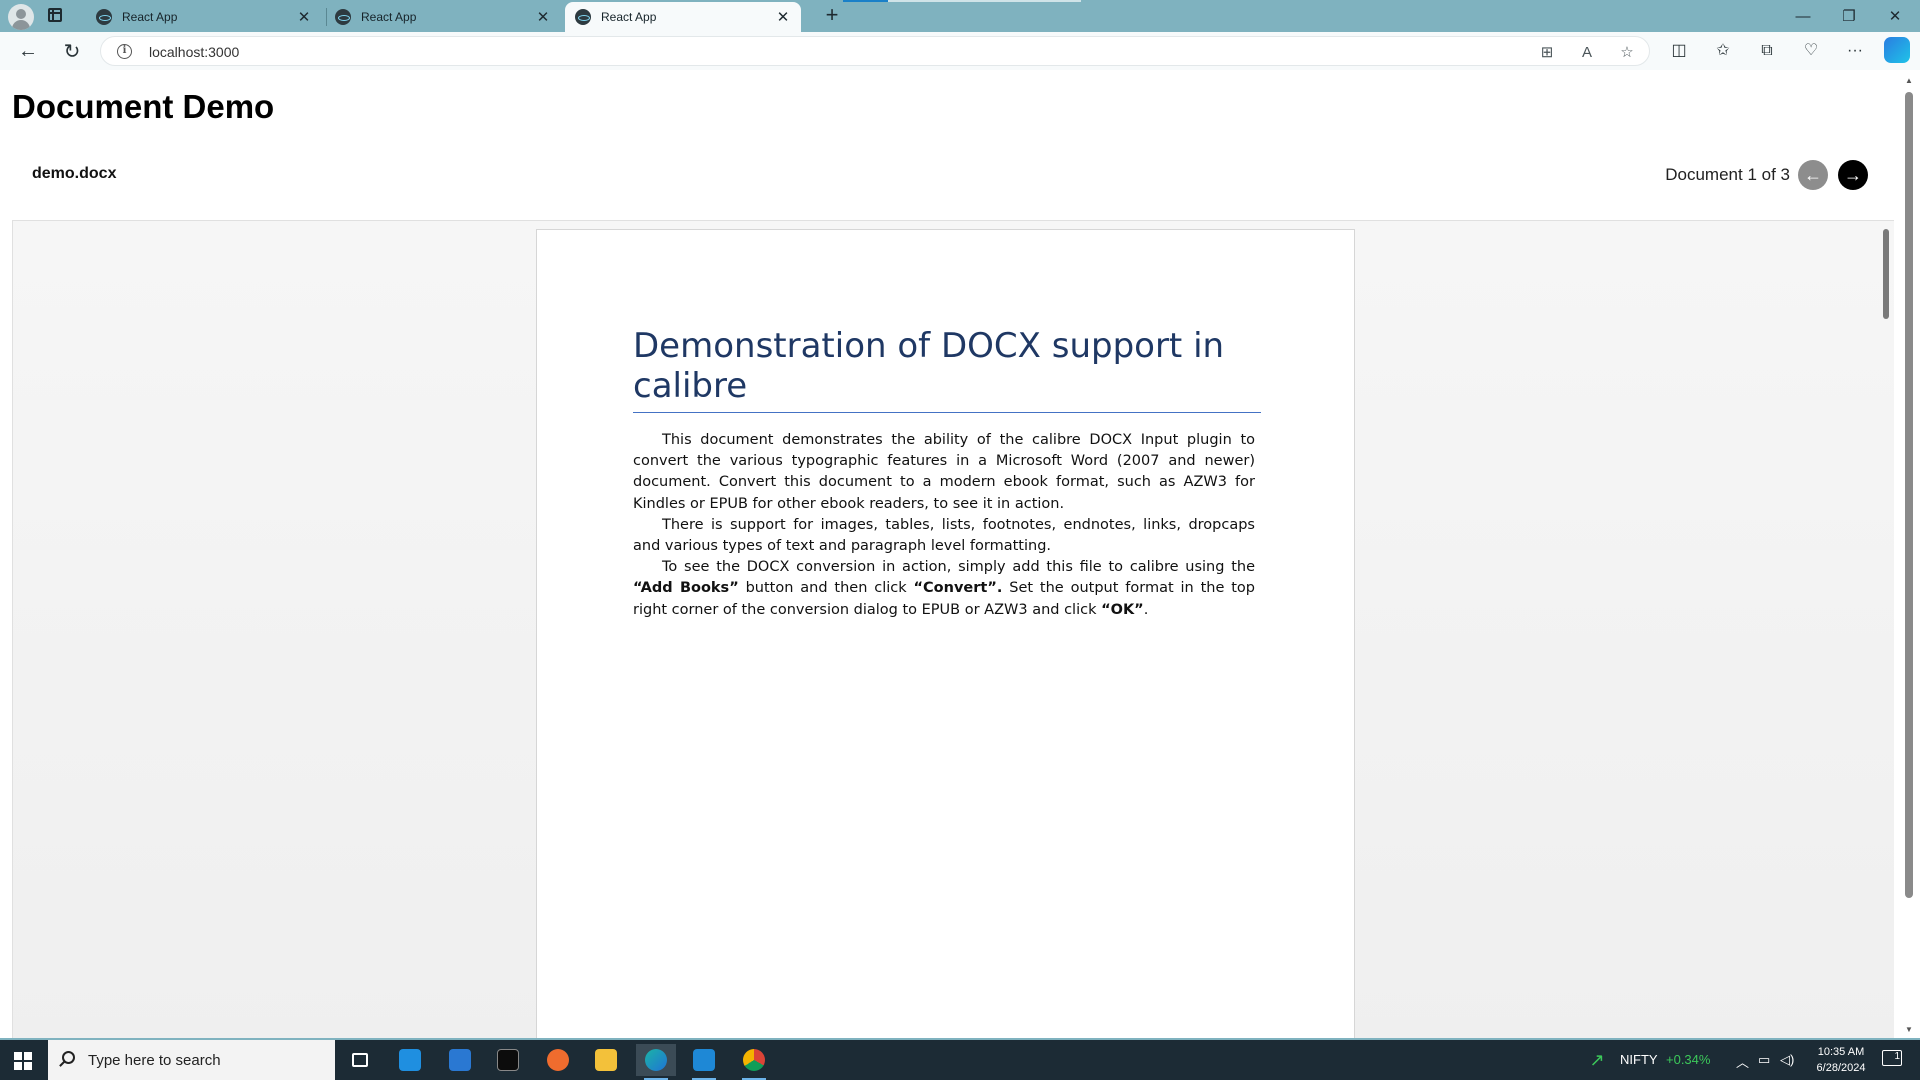 This screenshot has height=1080, width=1920. I want to click on paragraph-bold-text: “Convert”., so click(958, 588).